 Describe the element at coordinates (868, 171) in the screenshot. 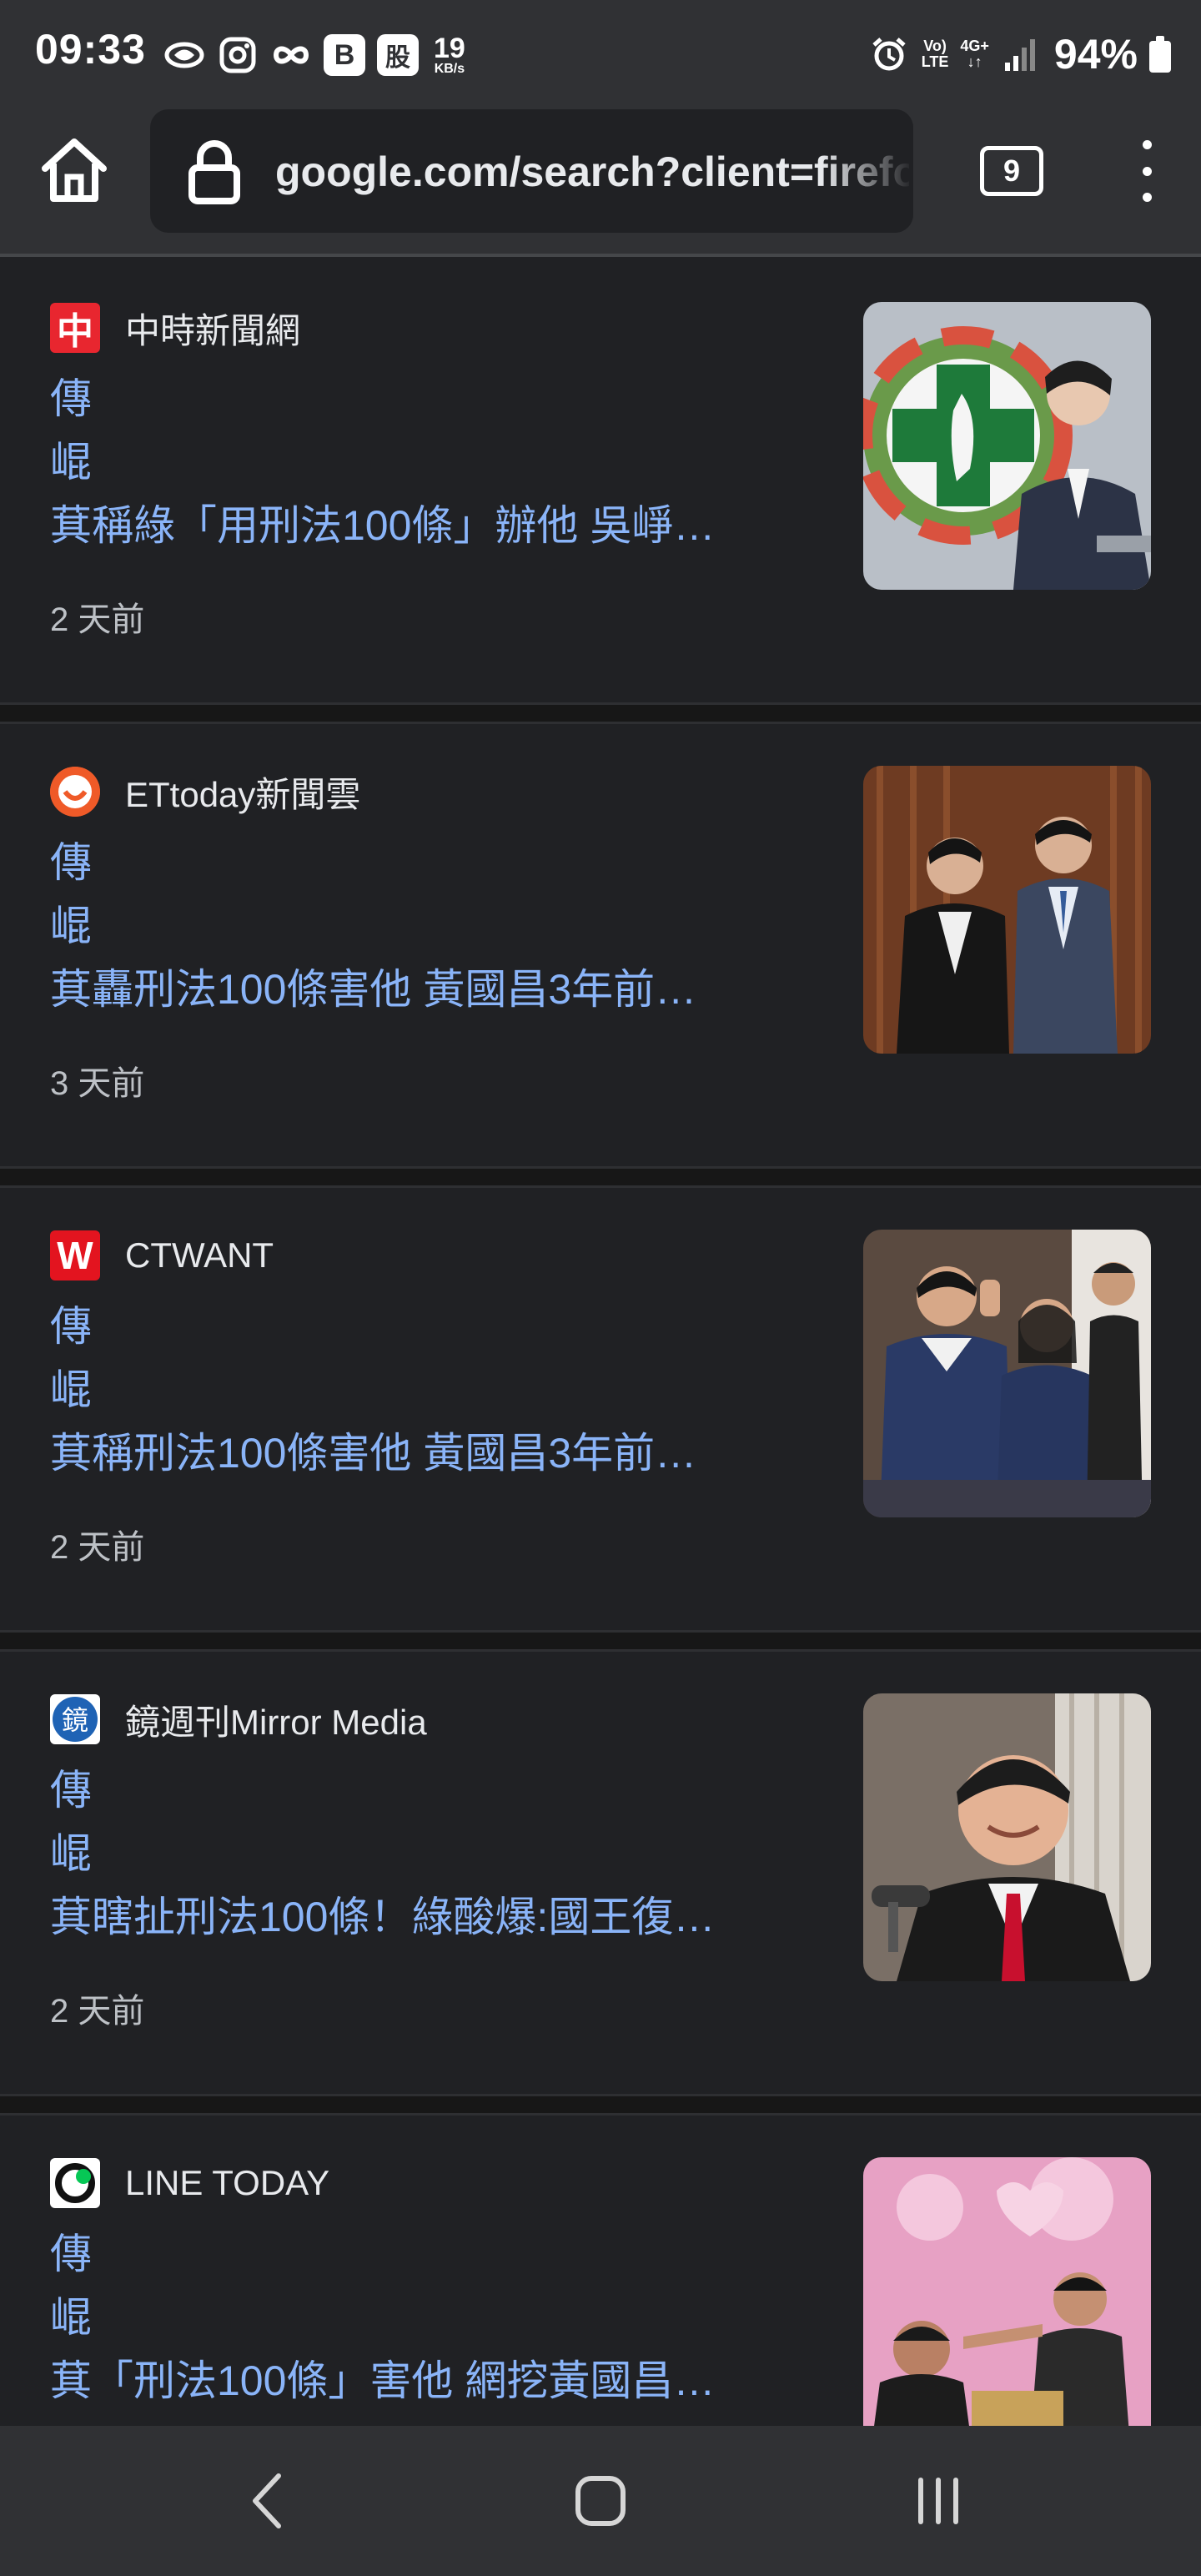

I see `url-fade` at that location.